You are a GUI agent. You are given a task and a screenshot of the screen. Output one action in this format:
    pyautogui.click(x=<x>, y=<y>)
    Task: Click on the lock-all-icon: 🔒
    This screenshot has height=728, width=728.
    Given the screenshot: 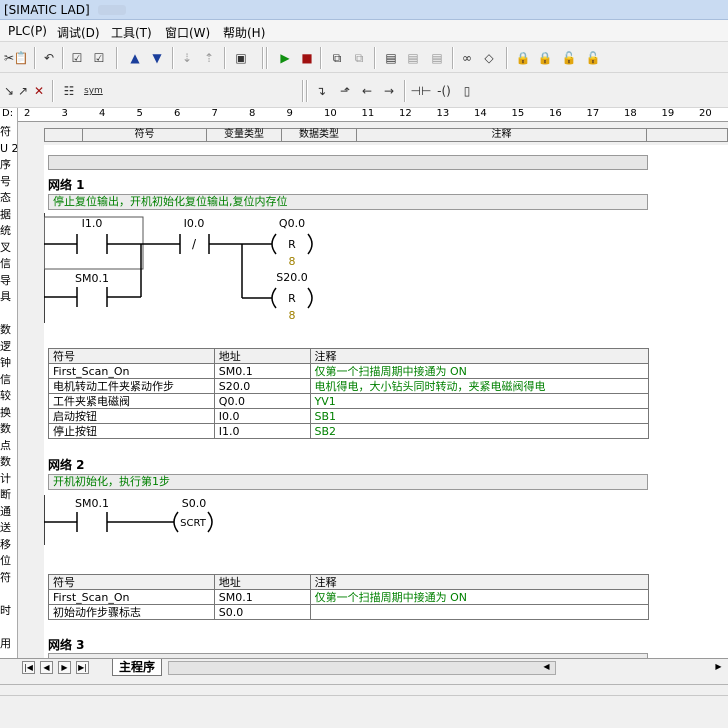 What is the action you would take?
    pyautogui.click(x=545, y=58)
    